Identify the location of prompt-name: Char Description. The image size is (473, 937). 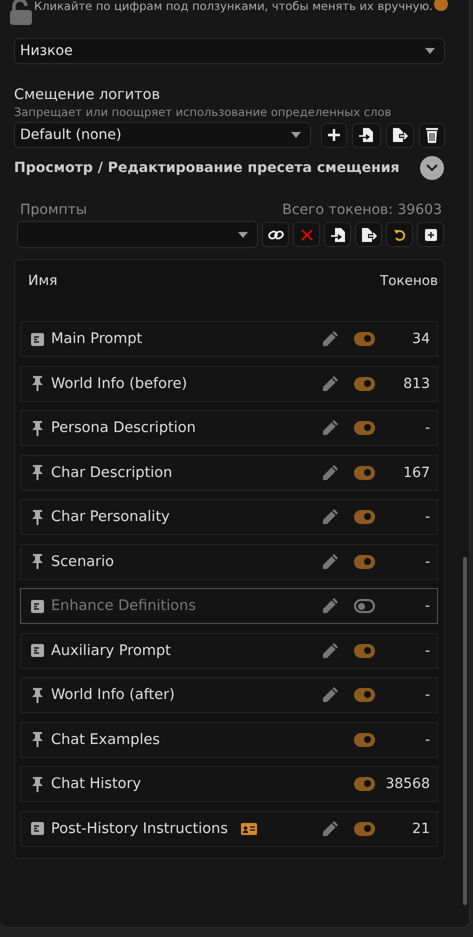
(111, 472).